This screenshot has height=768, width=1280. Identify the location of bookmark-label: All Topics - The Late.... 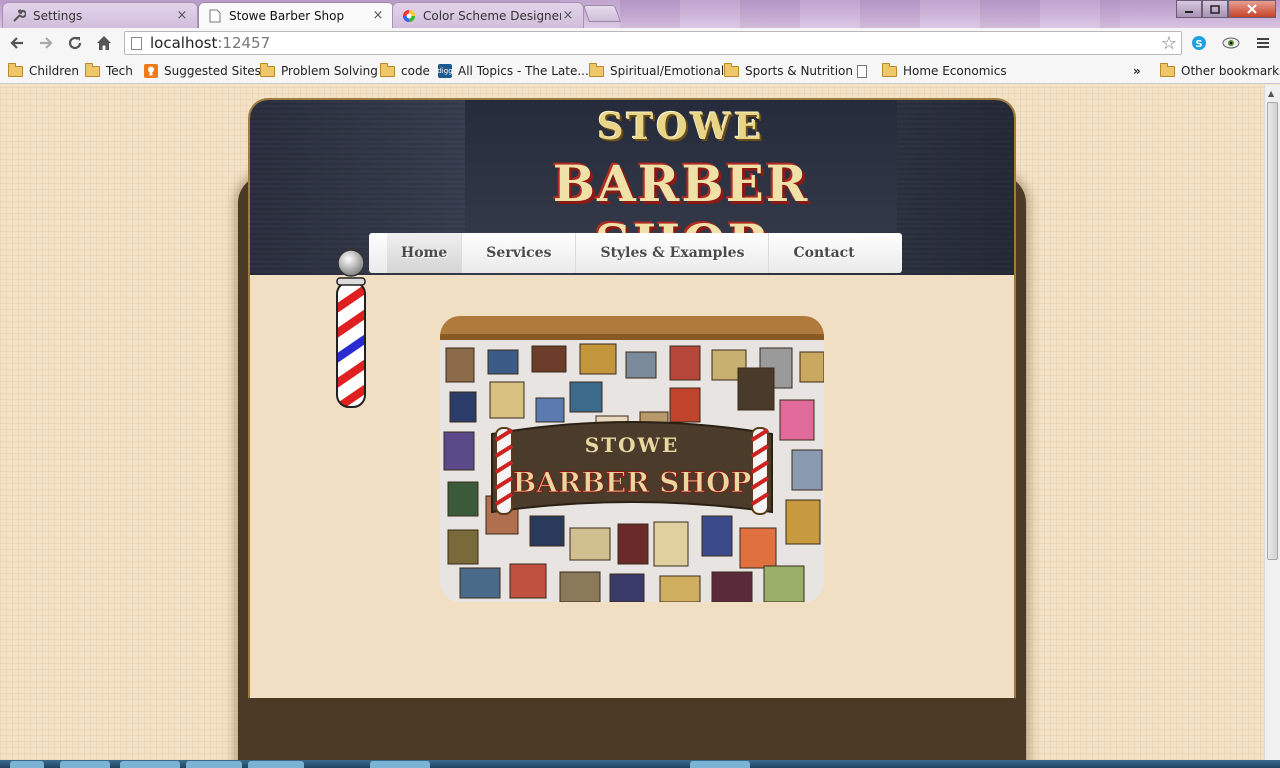
(523, 71).